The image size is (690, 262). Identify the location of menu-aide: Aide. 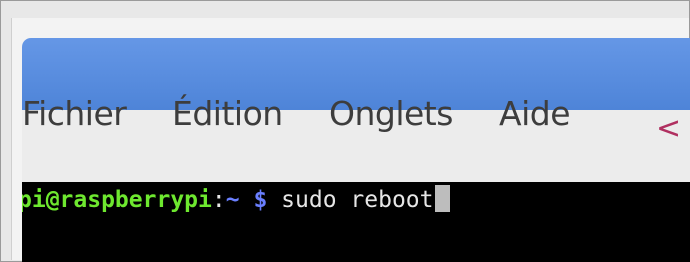
(535, 114).